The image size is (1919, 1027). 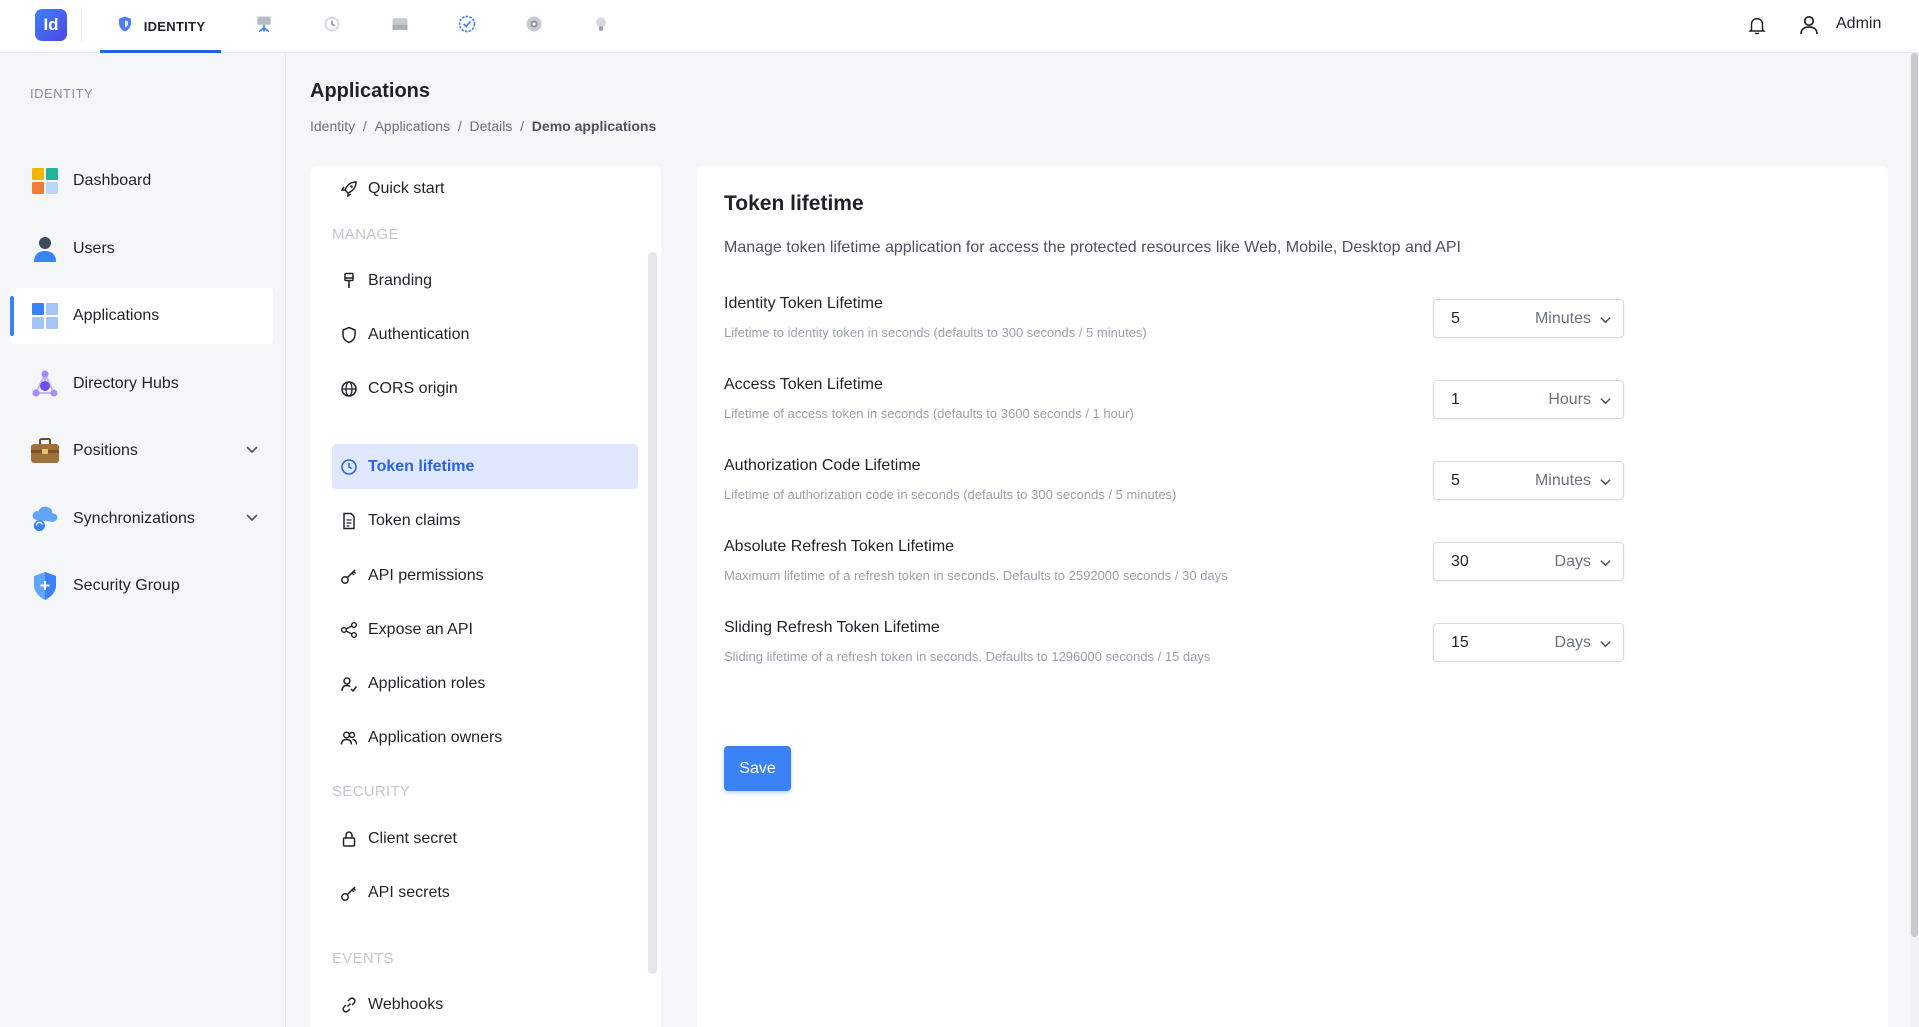 I want to click on absolute-refresh-token-lifetime-input: 30 Days, so click(x=1528, y=561).